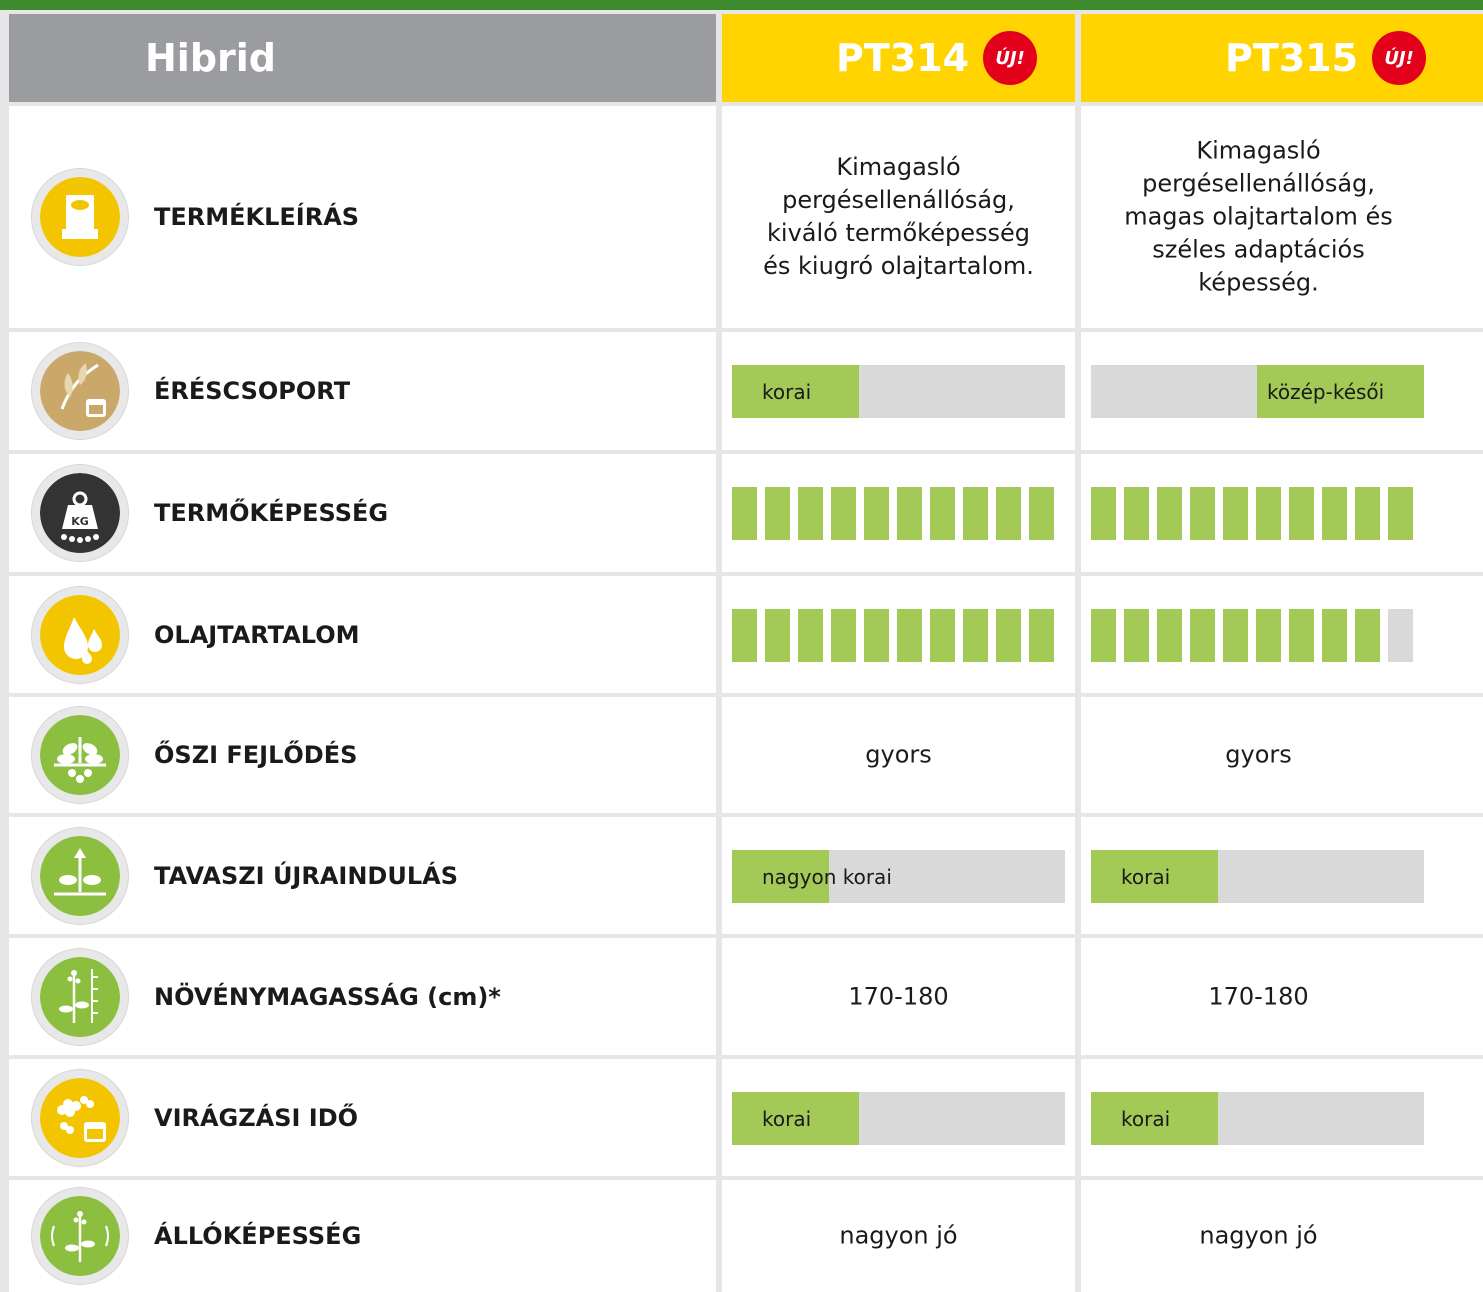 This screenshot has width=1483, height=1292. What do you see at coordinates (256, 1117) in the screenshot?
I see `row-label: VIRÁGZÁSI IDŐ` at bounding box center [256, 1117].